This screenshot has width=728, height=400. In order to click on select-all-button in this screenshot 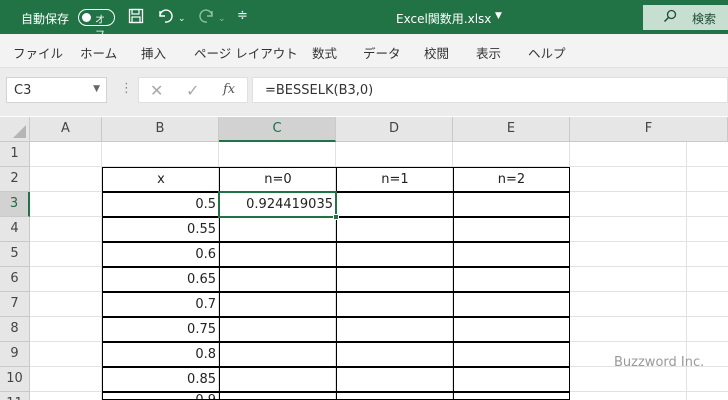, I will do `click(15, 129)`.